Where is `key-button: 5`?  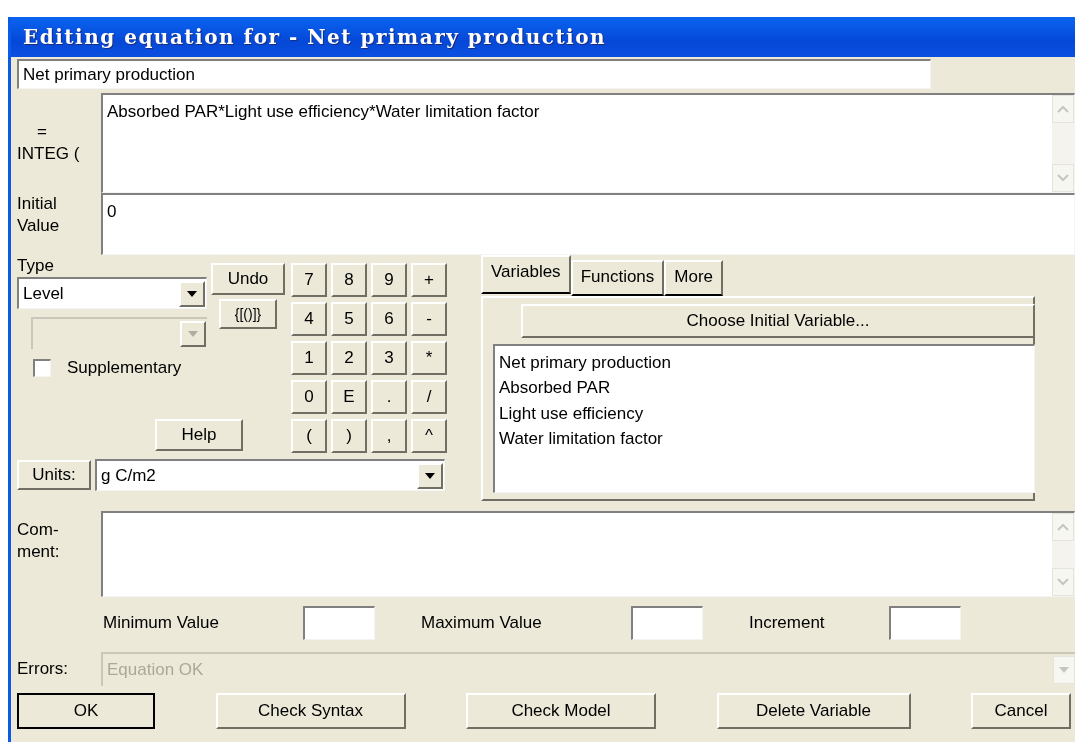 key-button: 5 is located at coordinates (349, 319).